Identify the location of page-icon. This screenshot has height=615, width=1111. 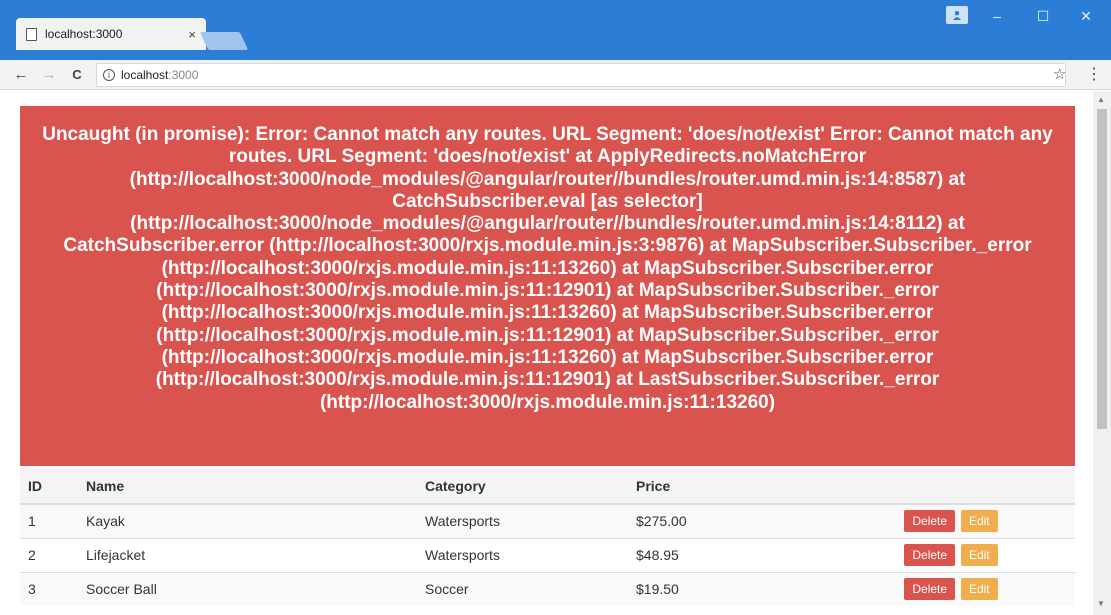
(31, 34).